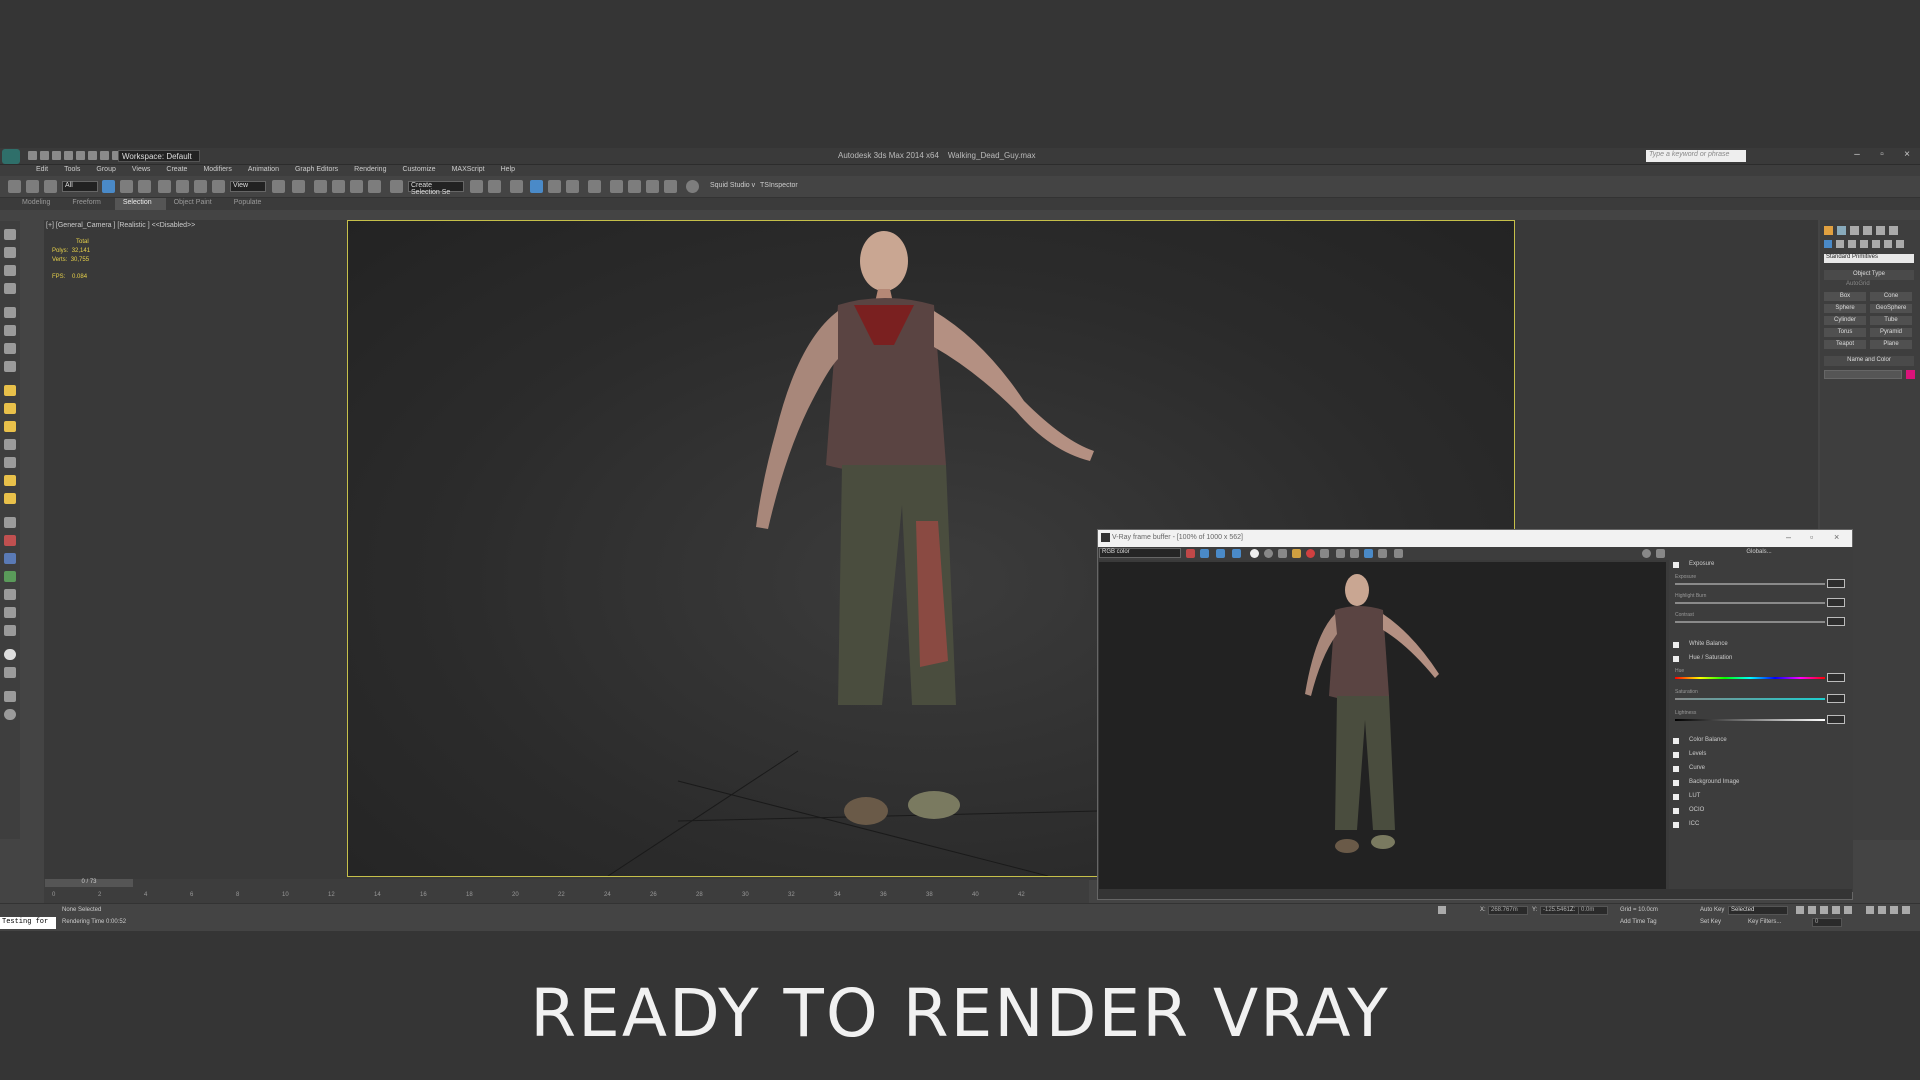  I want to click on menu-modifiers: Modifiers, so click(217, 170).